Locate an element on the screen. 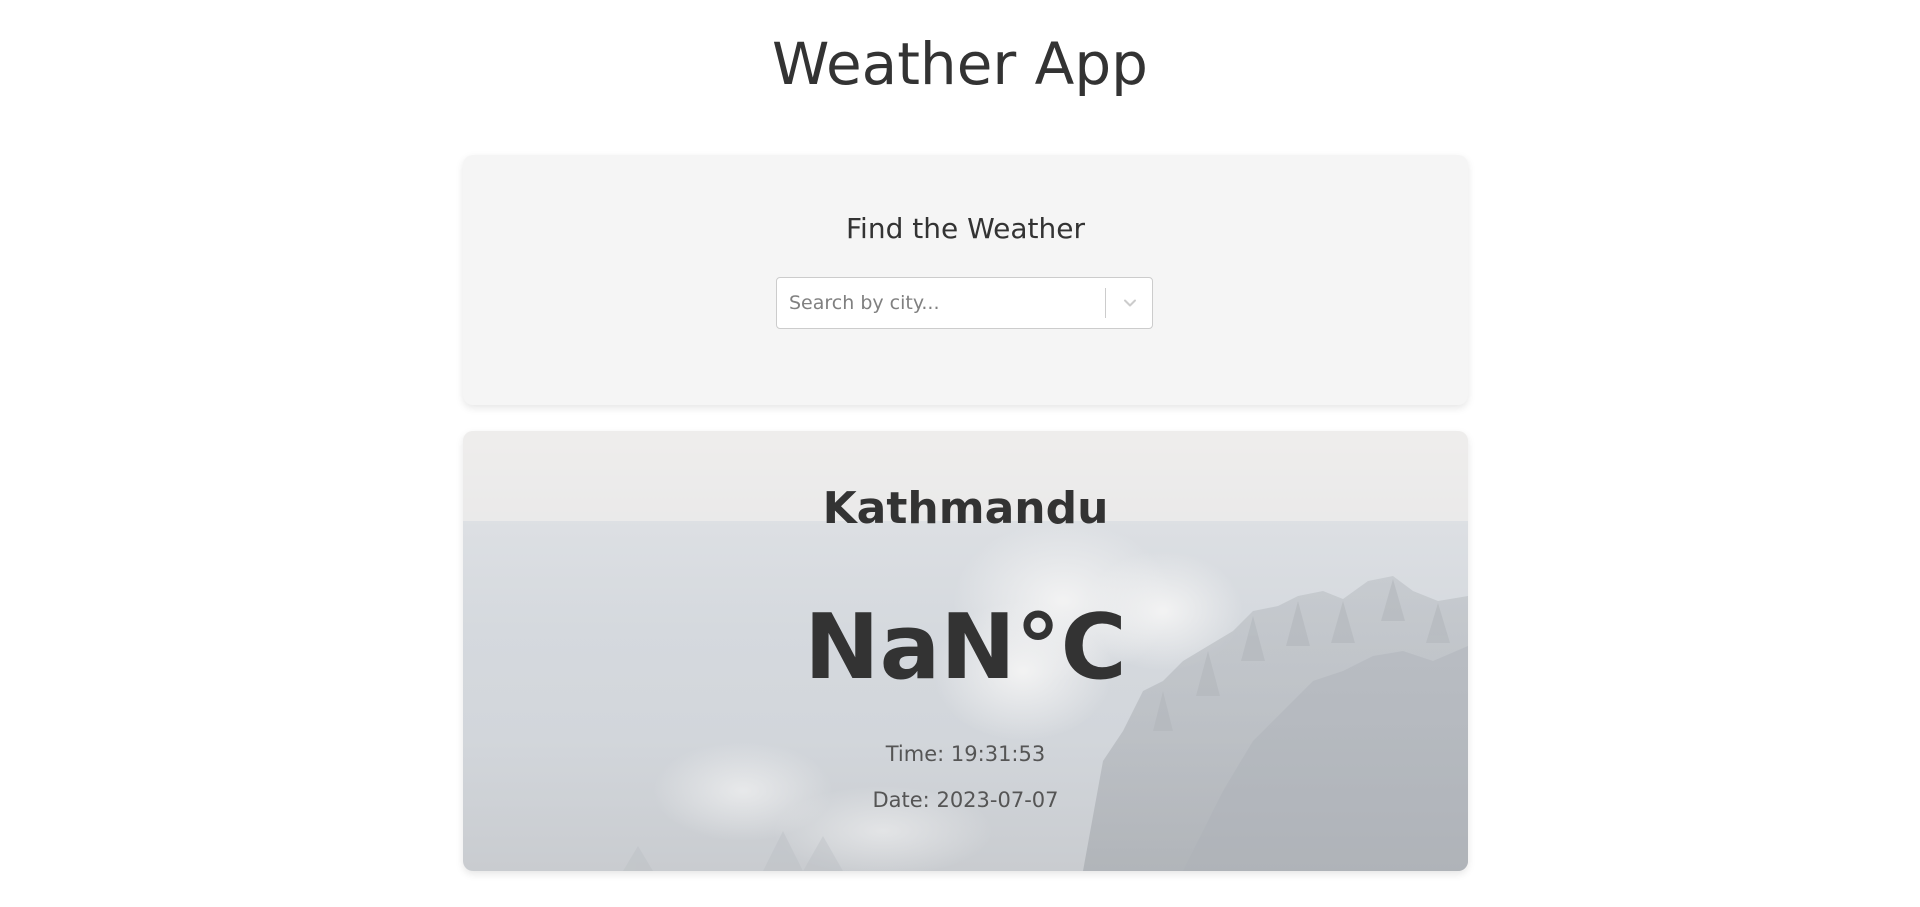 This screenshot has height=907, width=1920. date-line: Date: 2023-07-07 is located at coordinates (965, 800).